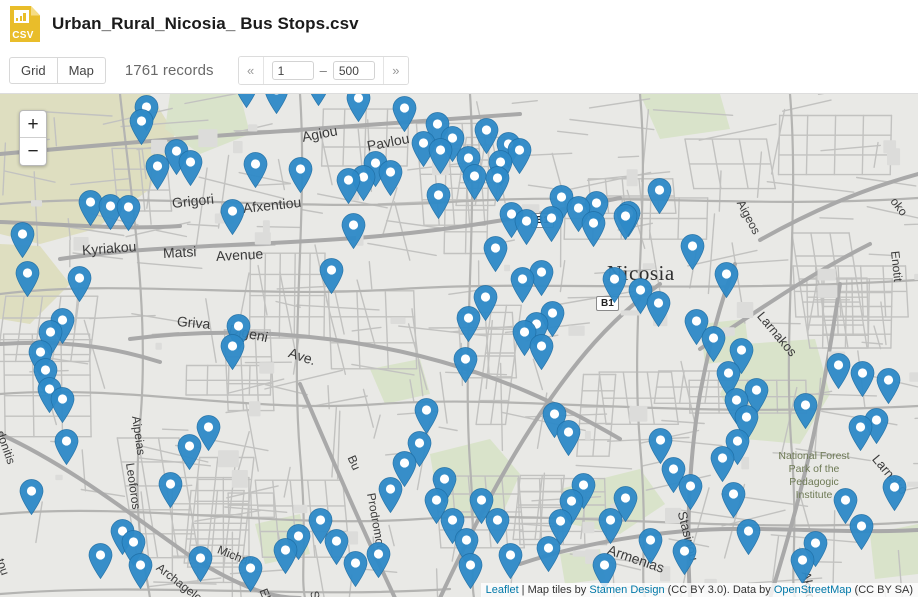 The height and width of the screenshot is (597, 918). Describe the element at coordinates (23, 35) in the screenshot. I see `csv-icon-label: CSV` at that location.